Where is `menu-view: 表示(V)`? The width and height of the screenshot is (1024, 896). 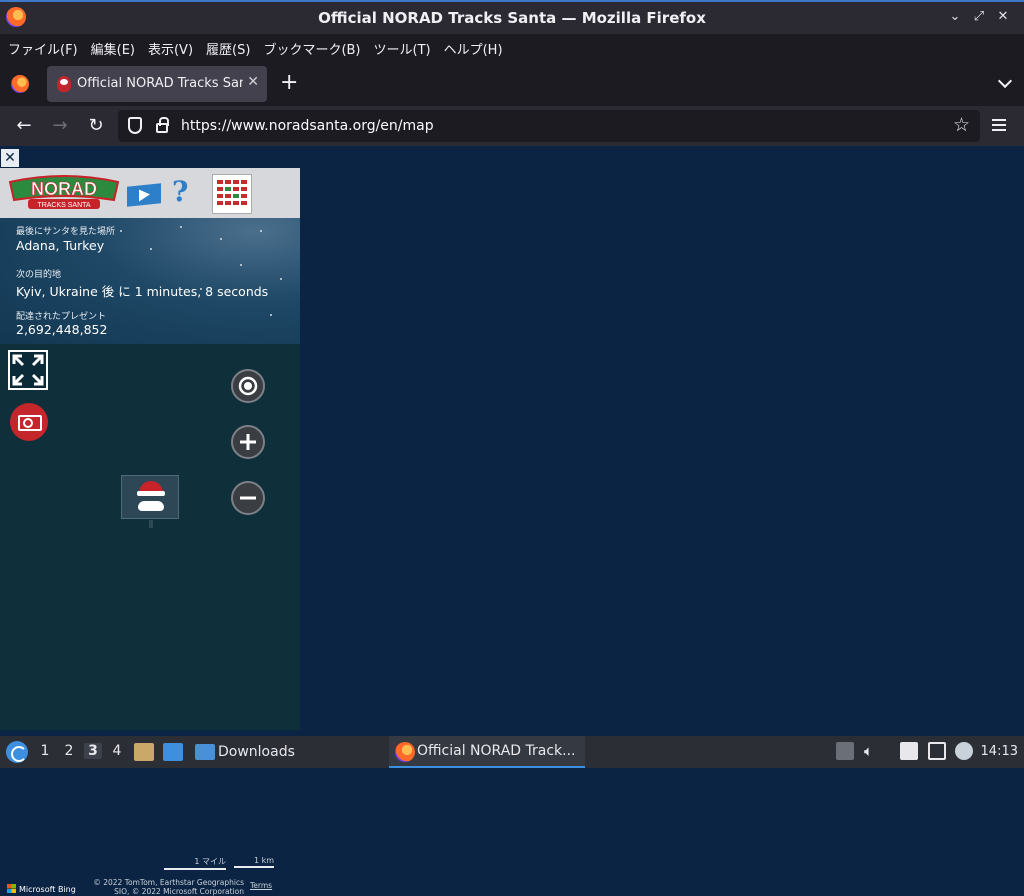
menu-view: 表示(V) is located at coordinates (170, 48).